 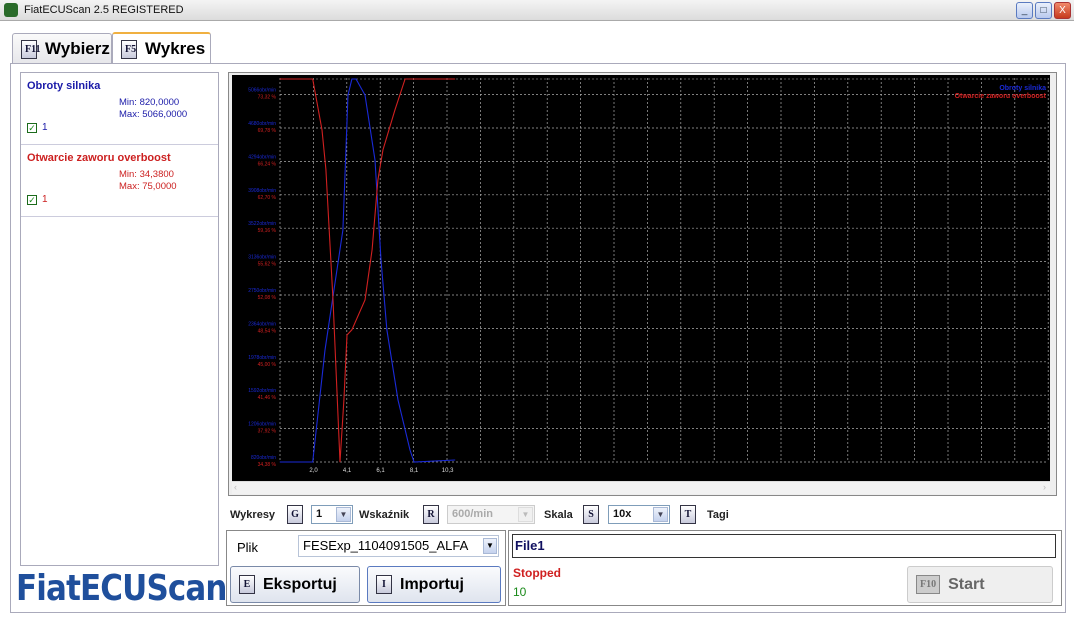 What do you see at coordinates (1024, 10) in the screenshot?
I see `minimize-button: _` at bounding box center [1024, 10].